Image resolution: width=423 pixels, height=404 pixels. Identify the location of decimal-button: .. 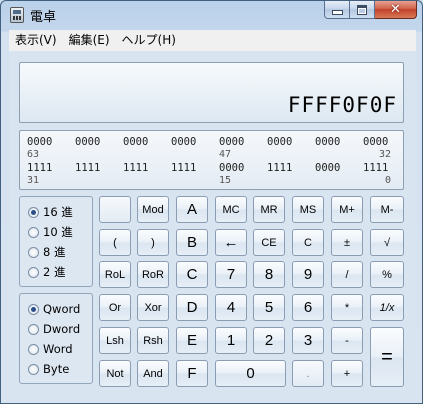
(308, 373).